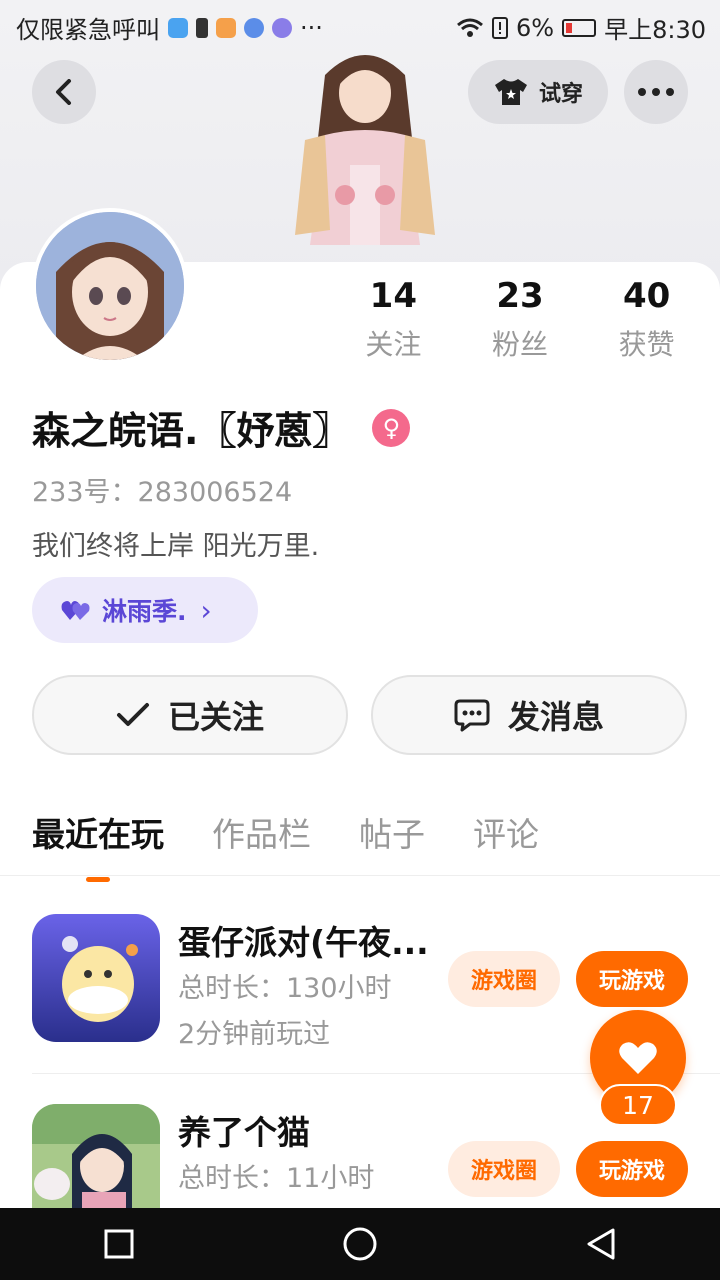 Image resolution: width=720 pixels, height=1280 pixels. I want to click on female-icon: ♀, so click(391, 427).